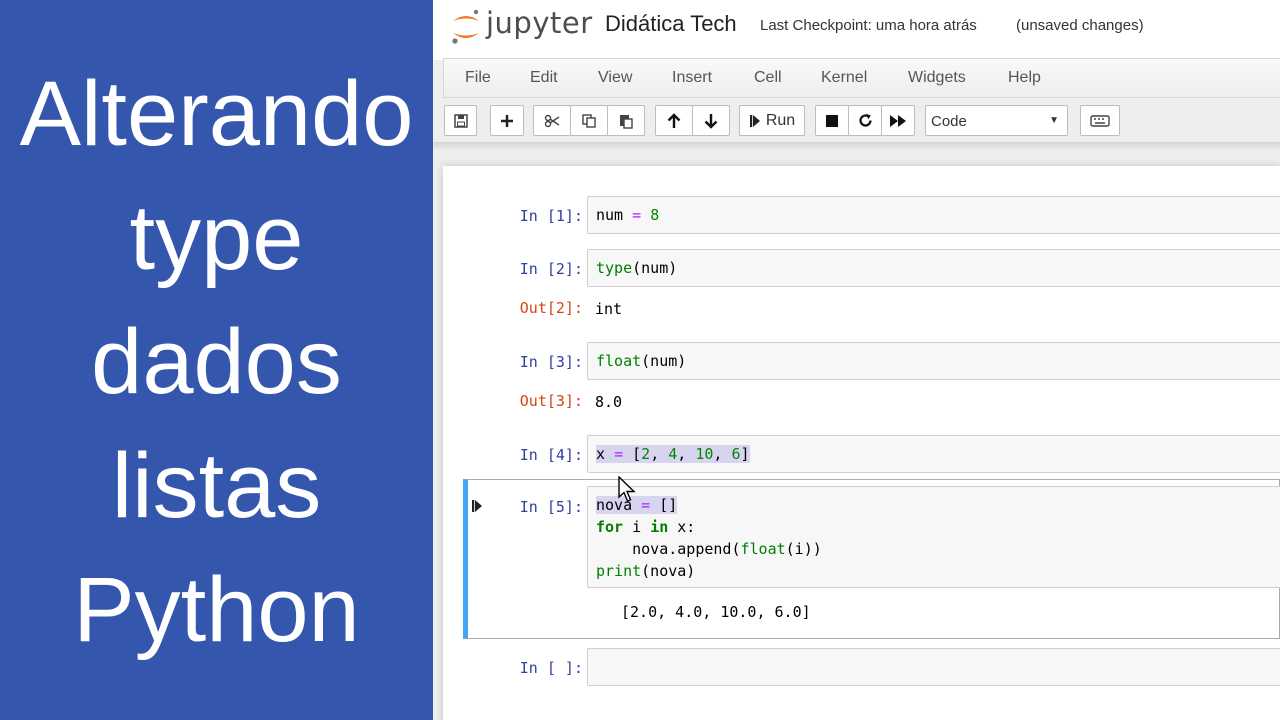 Image resolution: width=1280 pixels, height=720 pixels. I want to click on run-button-label: Run, so click(780, 120).